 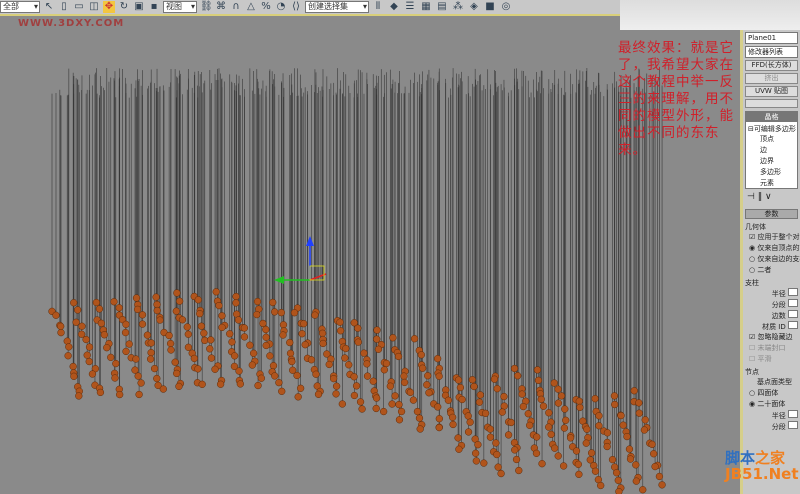 What do you see at coordinates (771, 183) in the screenshot?
I see `sub-object-element: 元素` at bounding box center [771, 183].